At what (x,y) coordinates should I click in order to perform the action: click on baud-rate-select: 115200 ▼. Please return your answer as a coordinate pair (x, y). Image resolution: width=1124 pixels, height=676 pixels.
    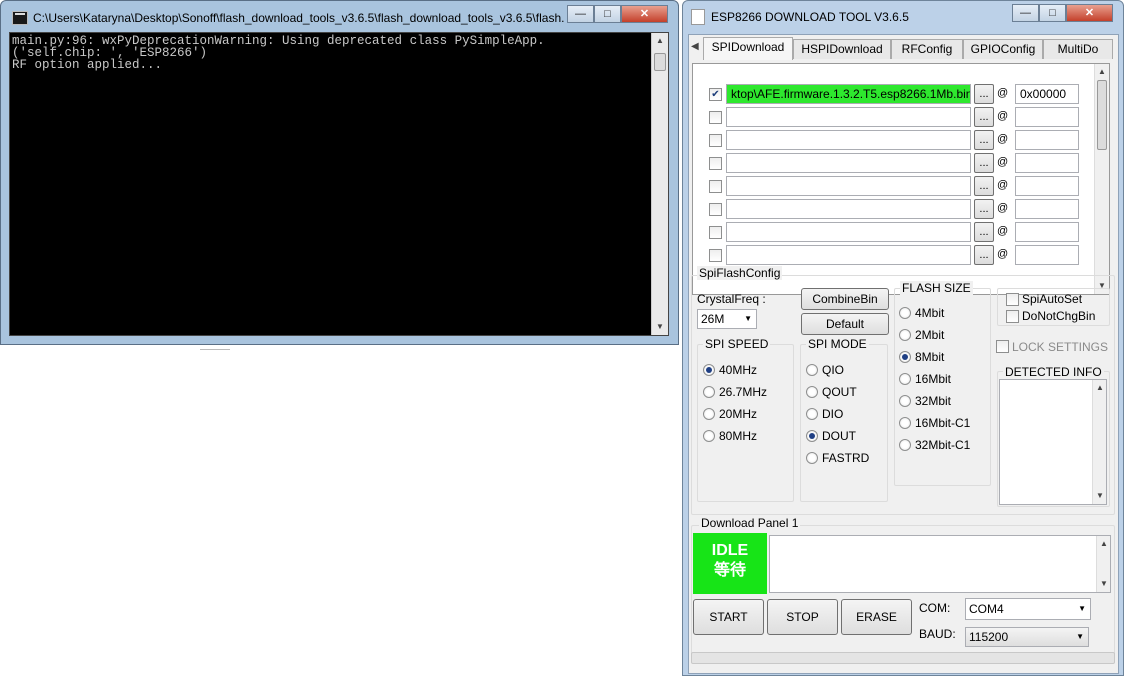
    Looking at the image, I should click on (1027, 637).